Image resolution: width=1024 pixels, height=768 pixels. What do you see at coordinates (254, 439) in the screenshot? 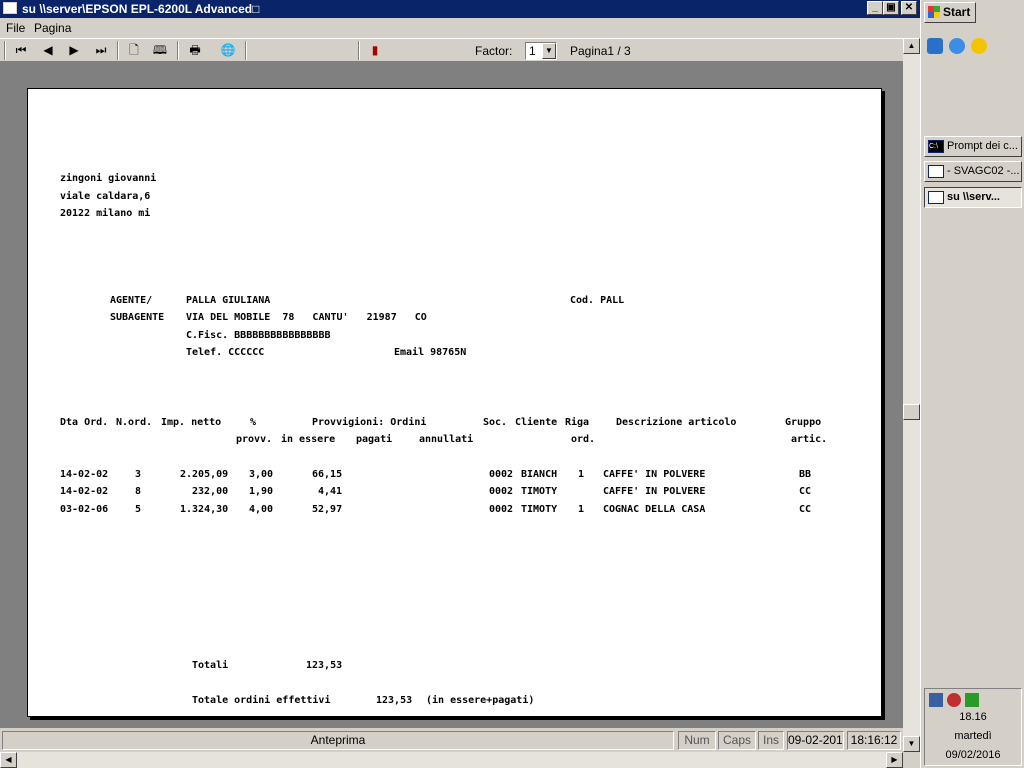
I see `col-provv: provv.` at bounding box center [254, 439].